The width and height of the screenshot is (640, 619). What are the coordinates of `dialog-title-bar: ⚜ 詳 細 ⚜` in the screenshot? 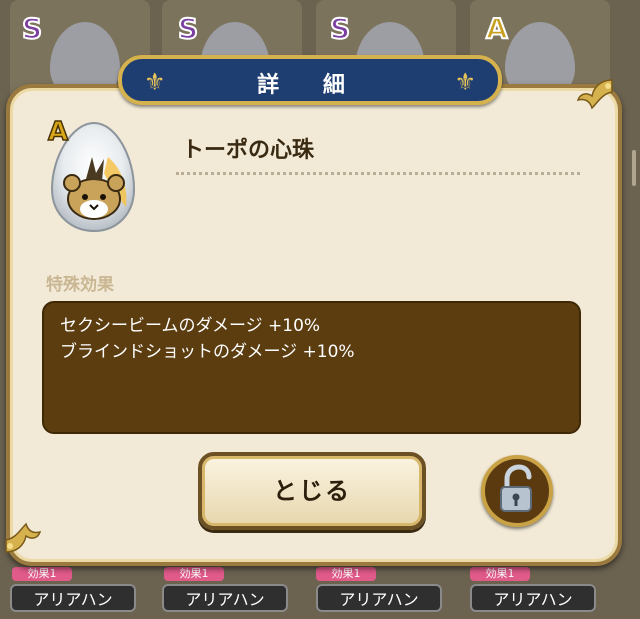 It's located at (310, 80).